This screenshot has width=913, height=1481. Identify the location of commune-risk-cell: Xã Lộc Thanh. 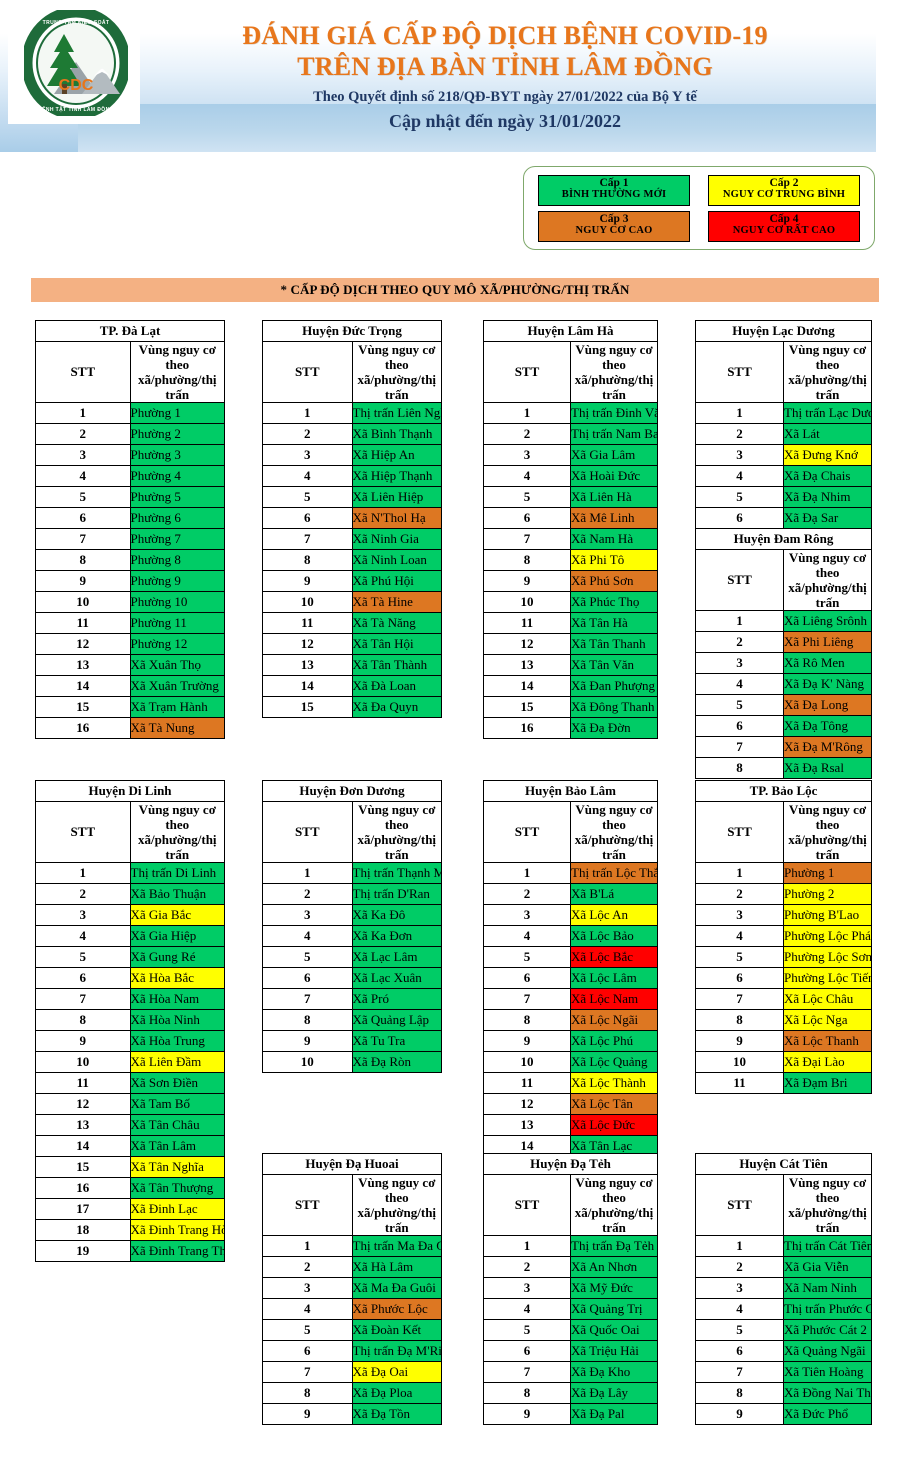
(827, 1041).